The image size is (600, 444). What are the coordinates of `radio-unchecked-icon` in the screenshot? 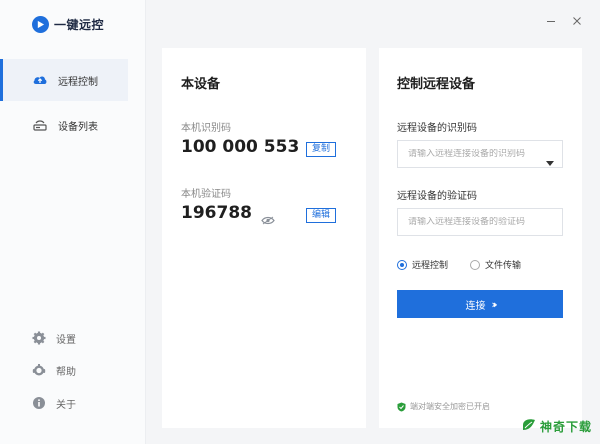 It's located at (475, 264).